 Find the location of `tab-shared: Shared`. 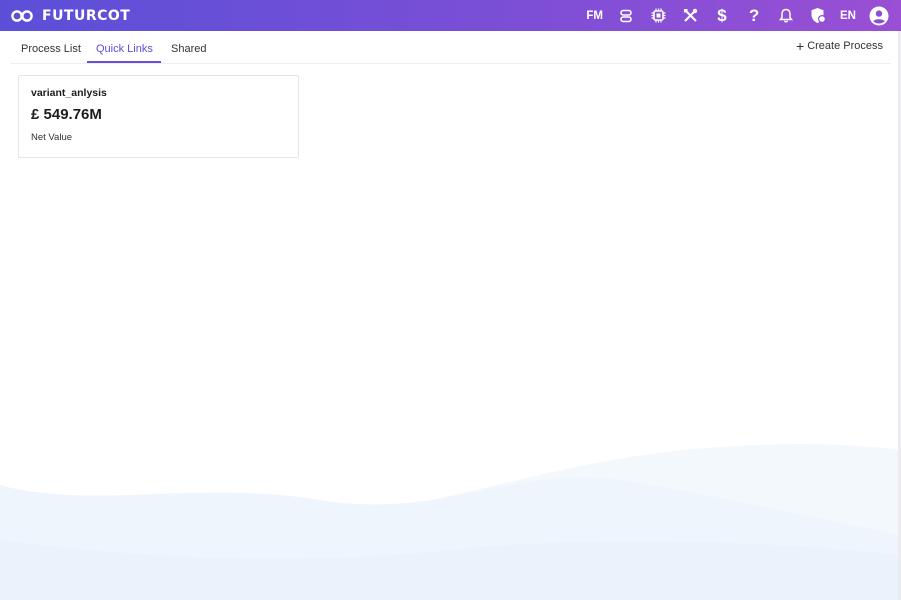

tab-shared: Shared is located at coordinates (188, 49).